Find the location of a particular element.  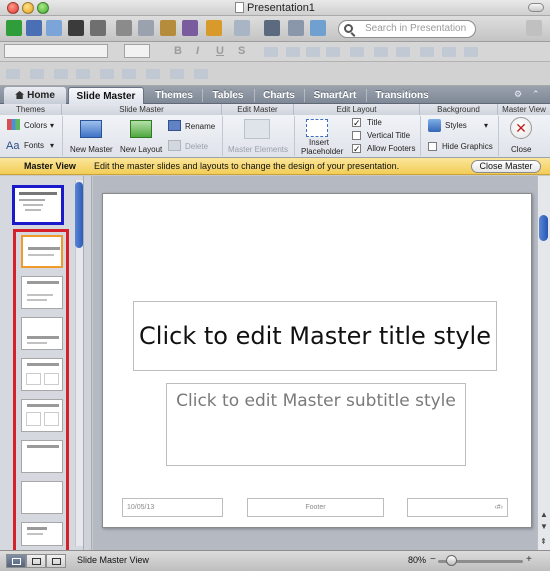

delete-button: Delete is located at coordinates (196, 146).